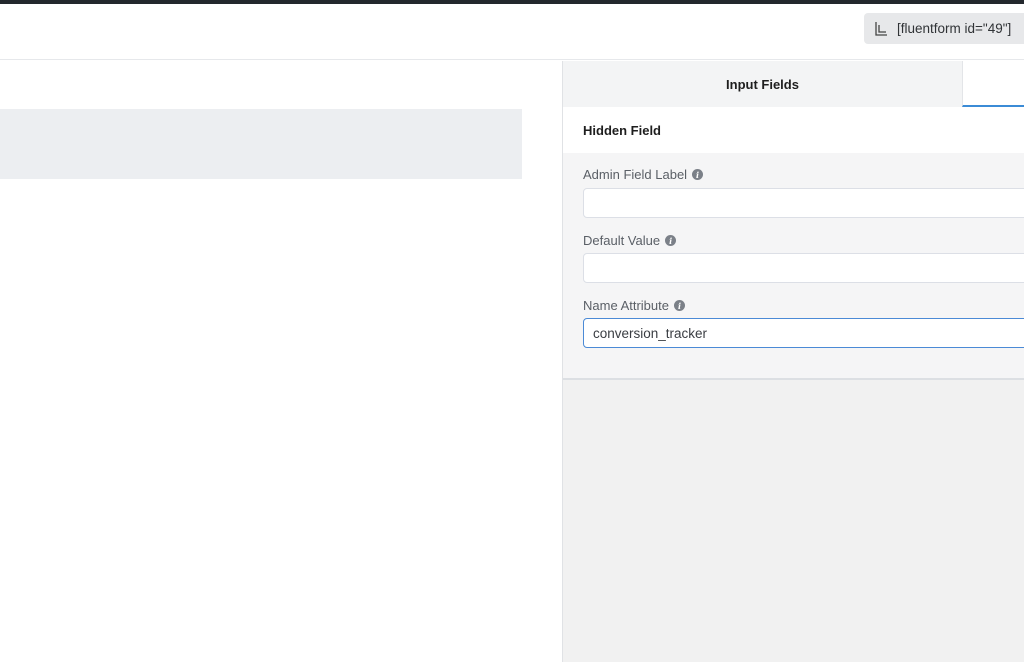 This screenshot has width=1024, height=662. I want to click on default-value-label: Default Value i, so click(630, 240).